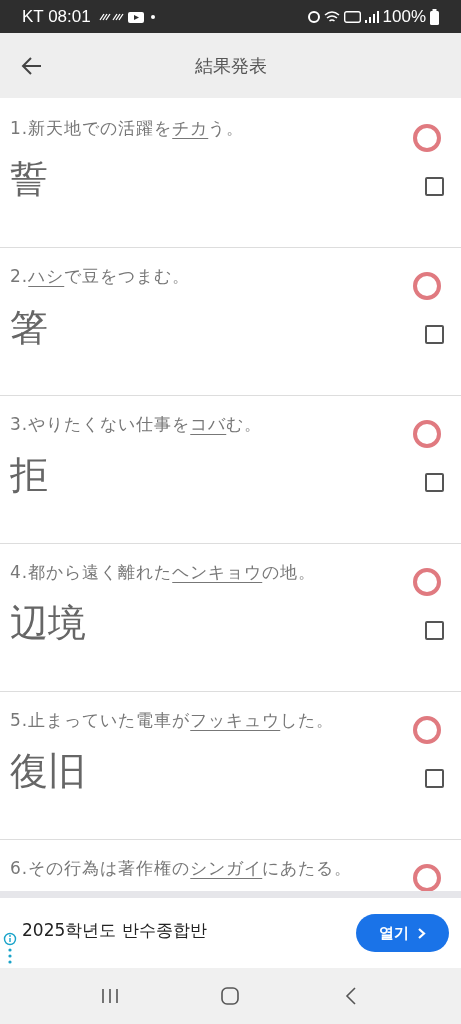 Image resolution: width=461 pixels, height=1024 pixels. I want to click on notification-icons, so click(127, 16).